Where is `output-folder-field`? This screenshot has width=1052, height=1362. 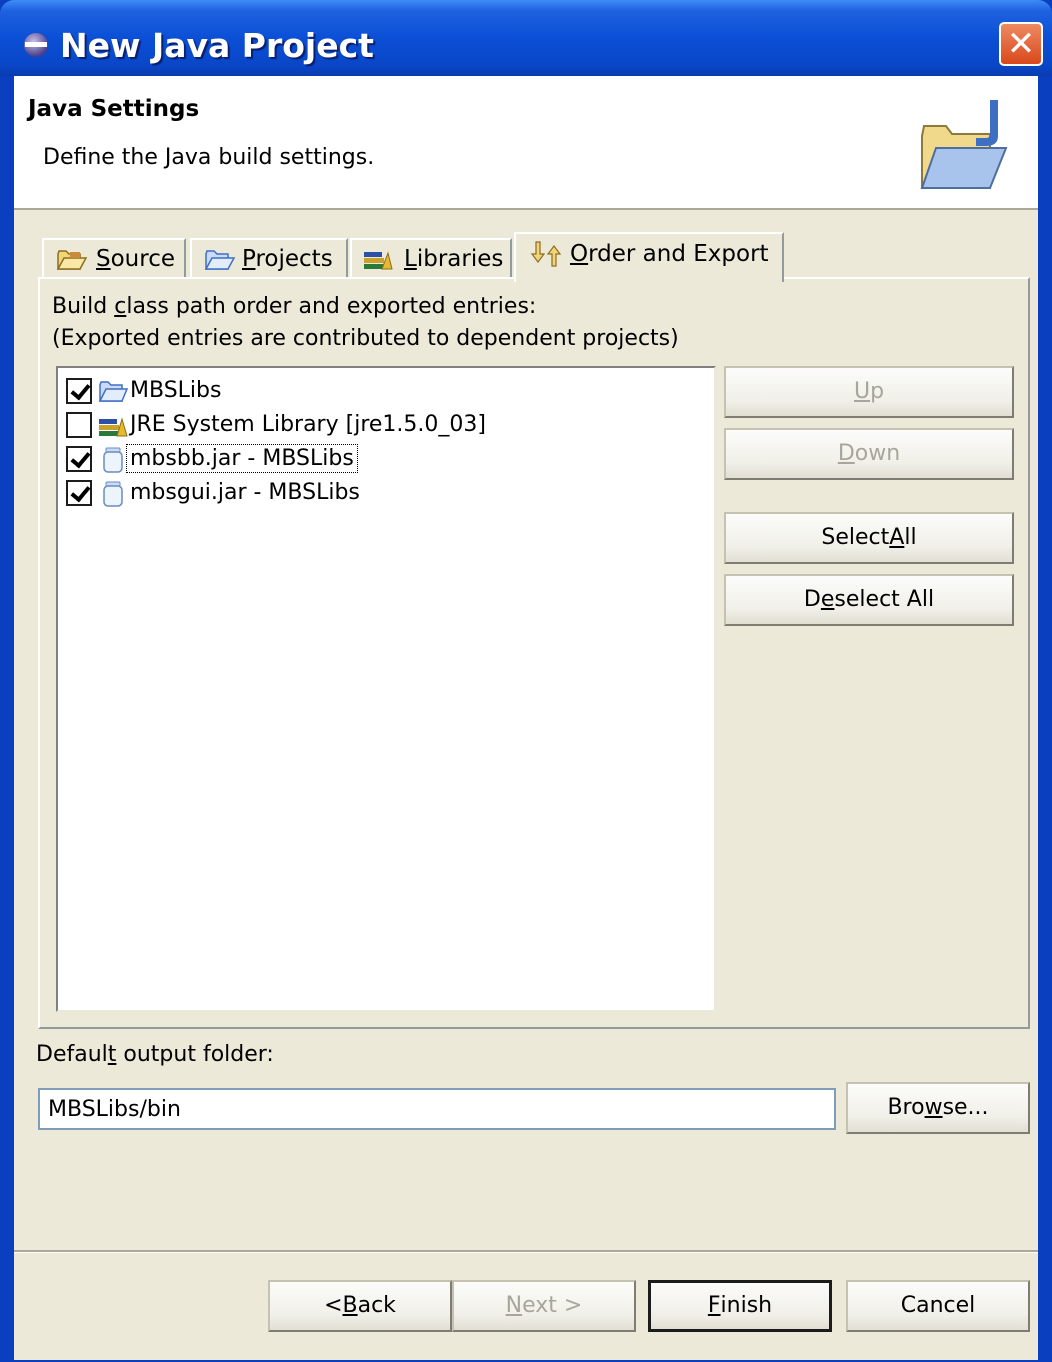
output-folder-field is located at coordinates (437, 1109).